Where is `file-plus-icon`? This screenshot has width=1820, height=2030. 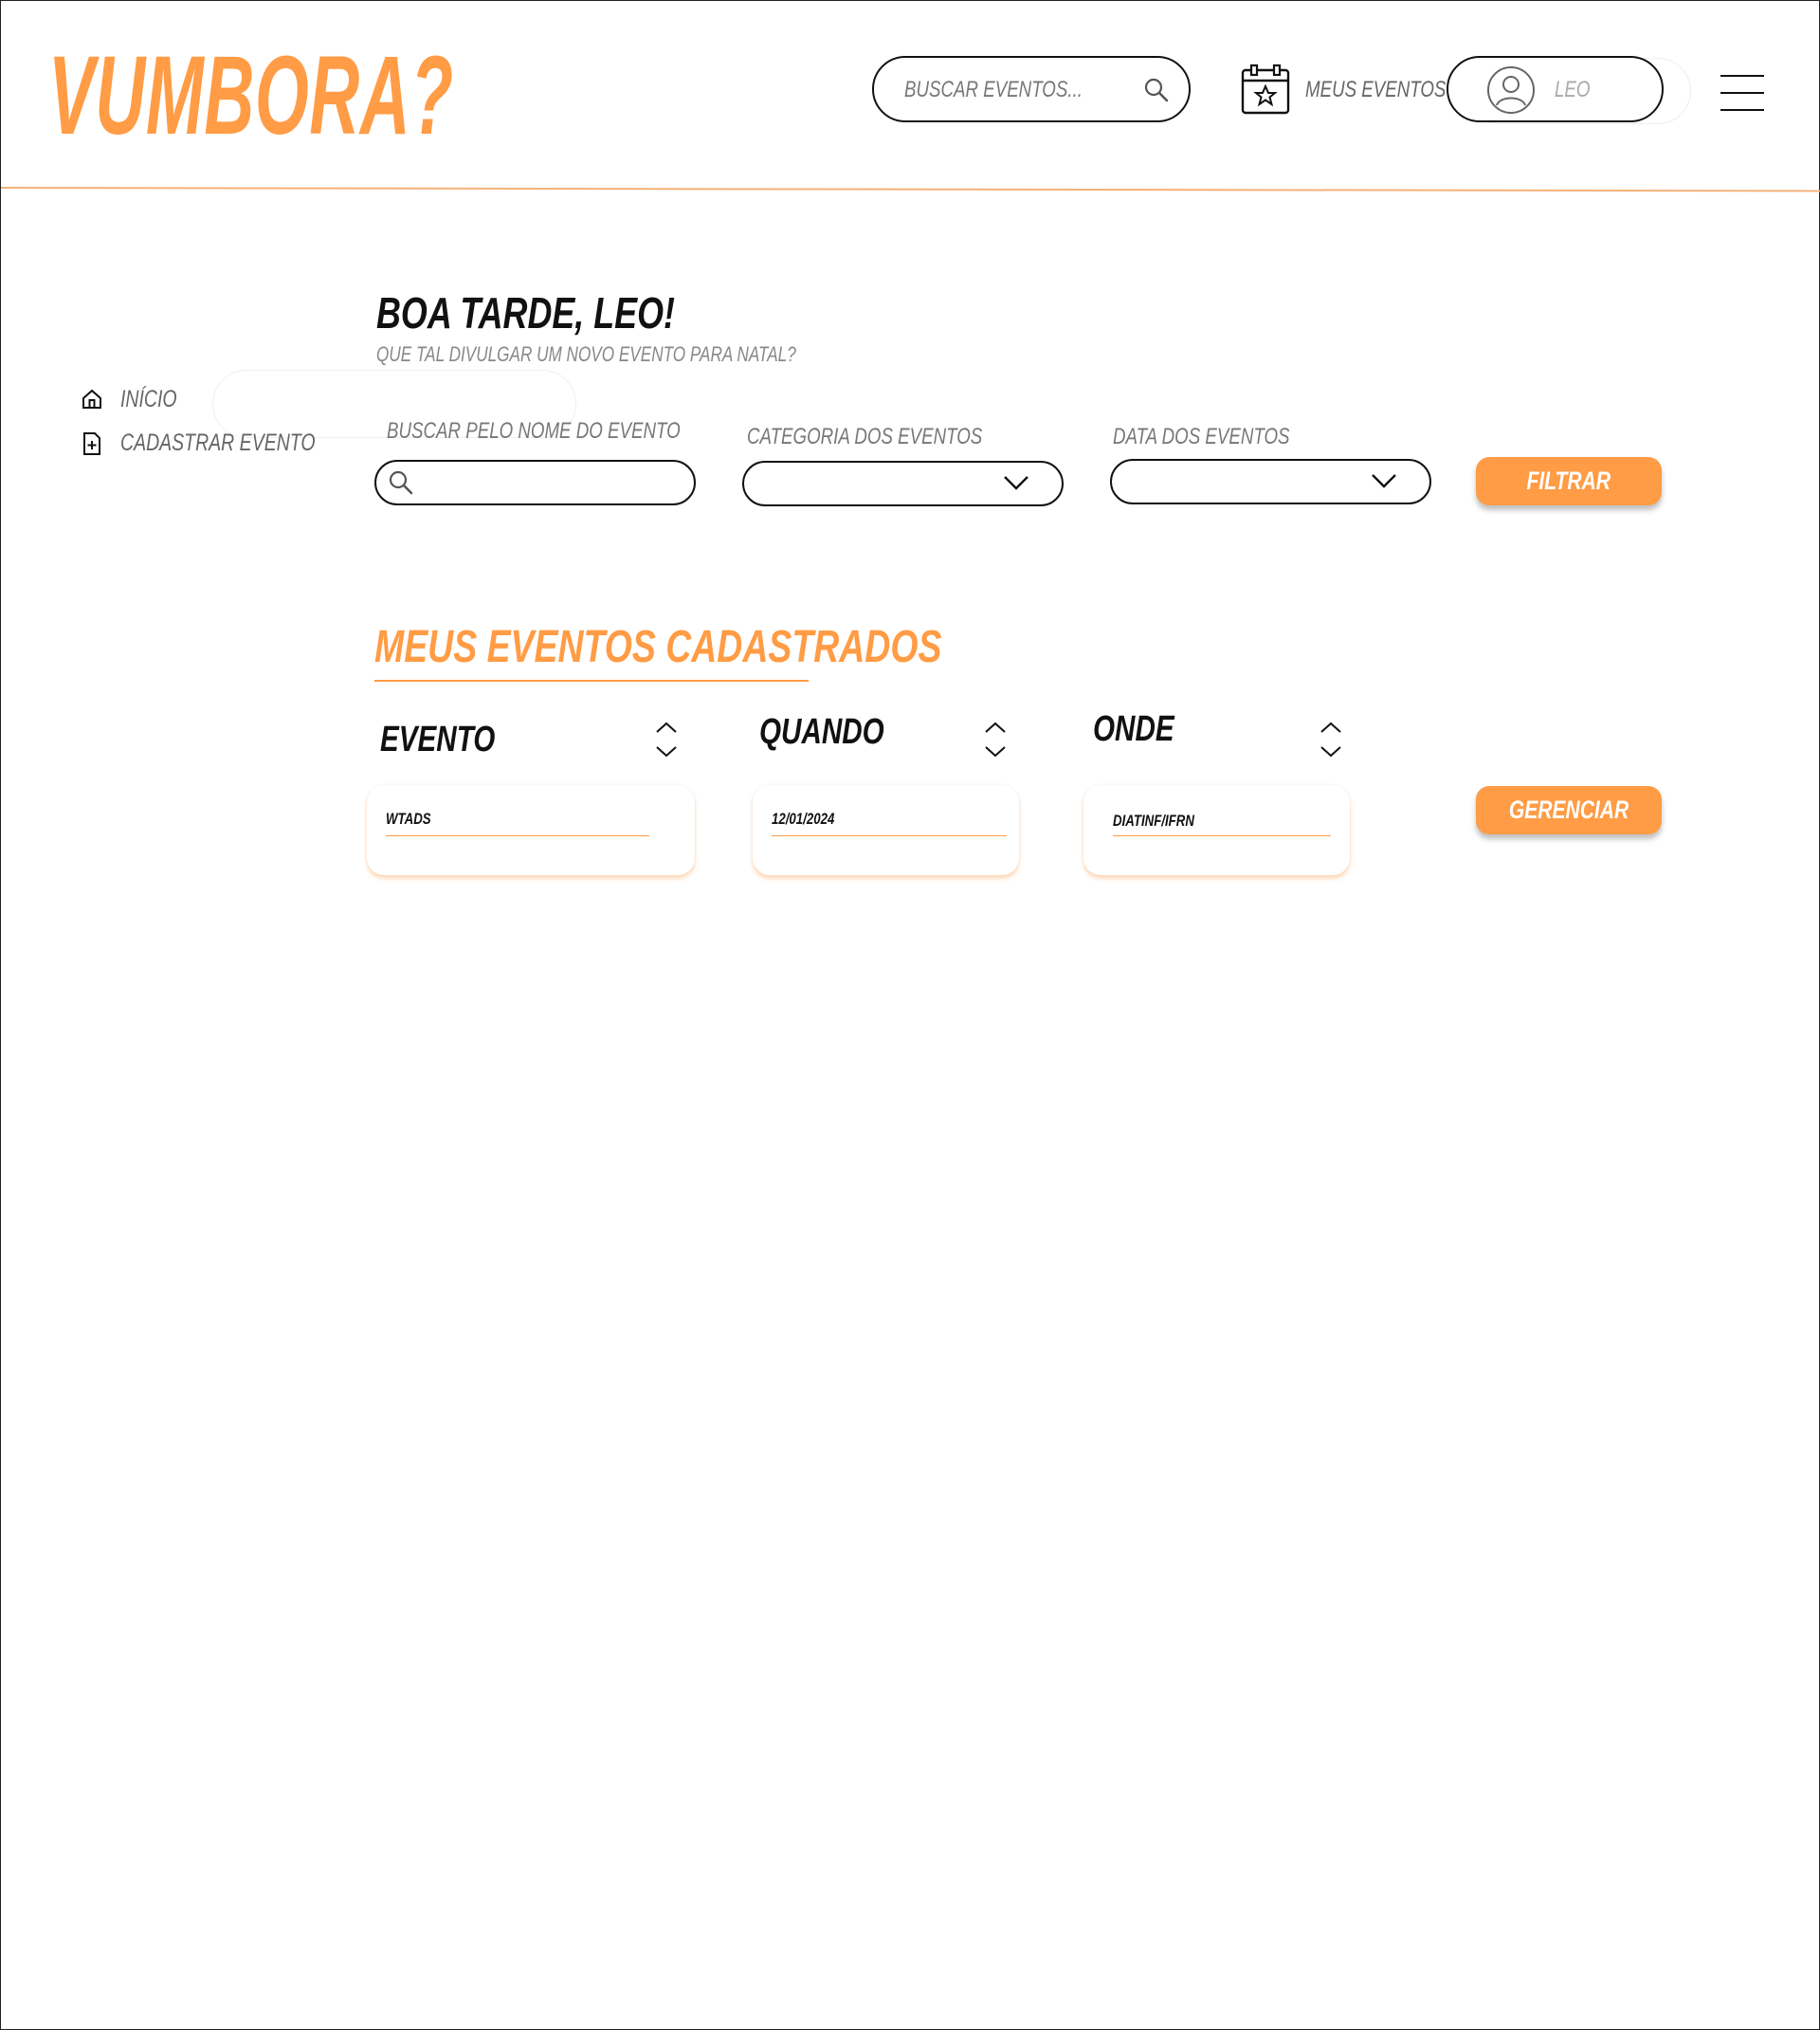
file-plus-icon is located at coordinates (92, 446).